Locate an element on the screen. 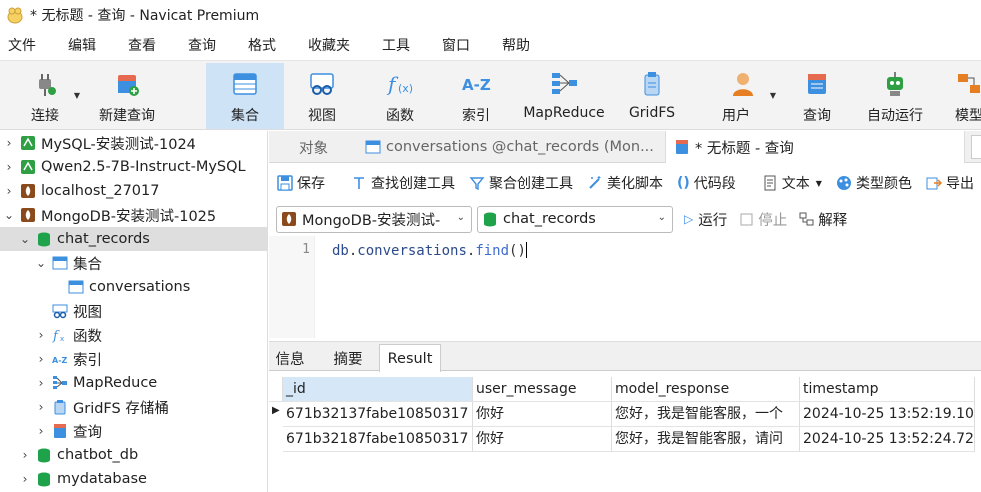 The height and width of the screenshot is (492, 981). new-query-button: 新建查询 is located at coordinates (127, 96).